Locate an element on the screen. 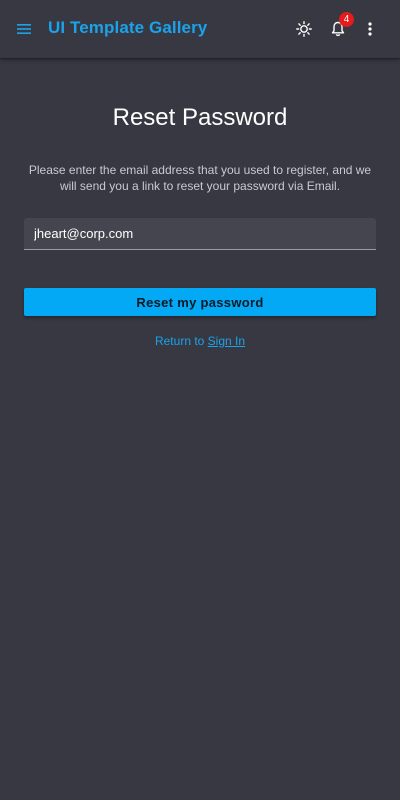 The image size is (400, 800). return-to-signin: Return to Sign In is located at coordinates (200, 341).